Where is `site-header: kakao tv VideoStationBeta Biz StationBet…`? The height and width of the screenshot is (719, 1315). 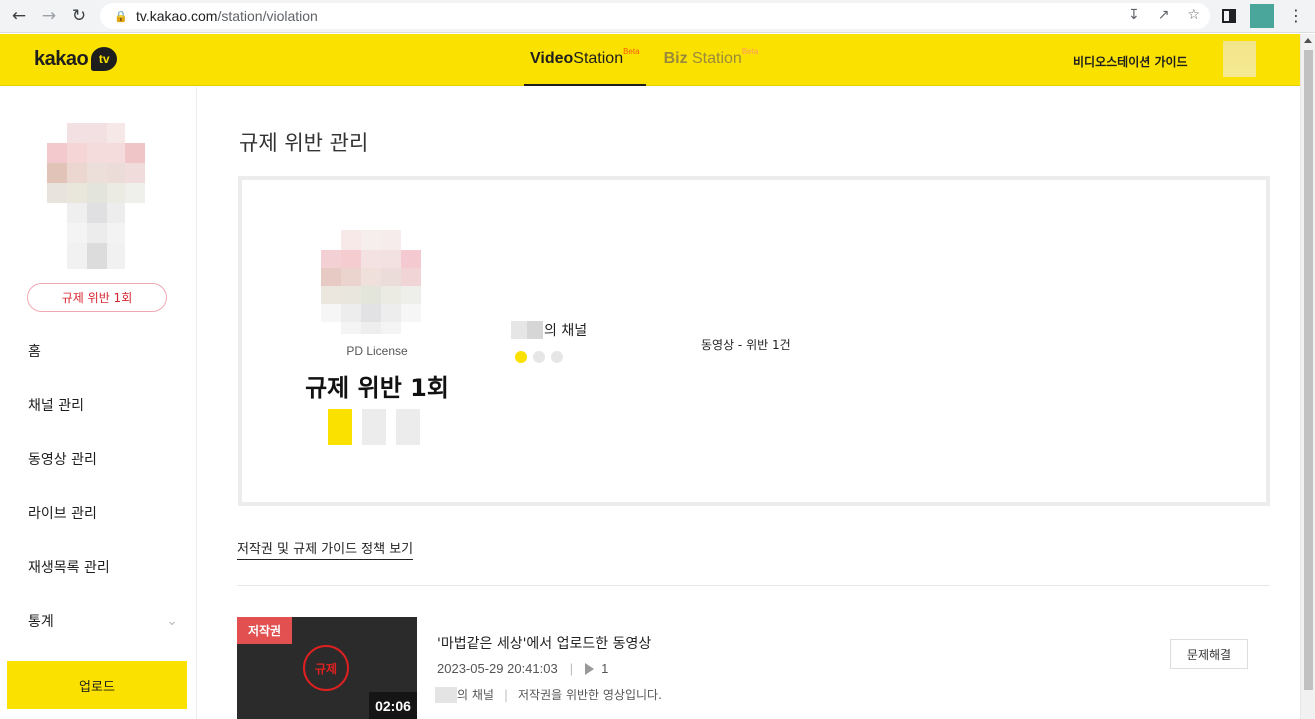
site-header: kakao tv VideoStationBeta Biz StationBet… is located at coordinates (650, 60).